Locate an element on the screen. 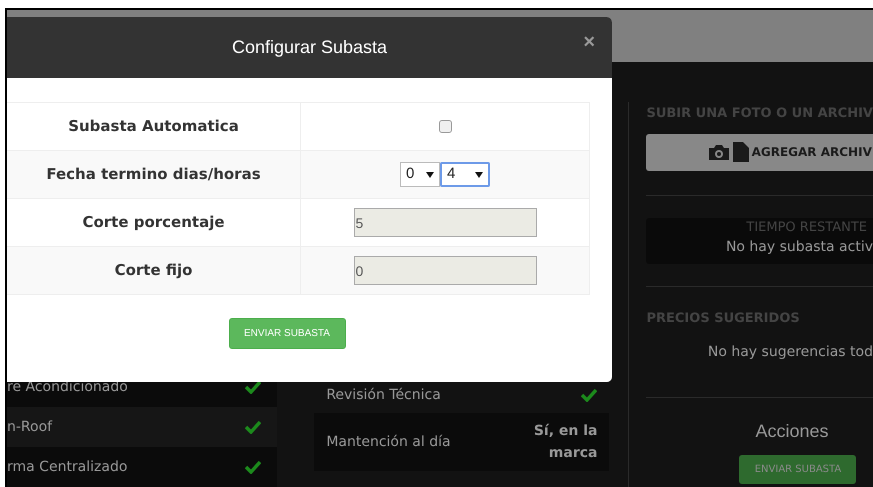 This screenshot has width=873, height=487. field-label: Corte porcentaje is located at coordinates (153, 222).